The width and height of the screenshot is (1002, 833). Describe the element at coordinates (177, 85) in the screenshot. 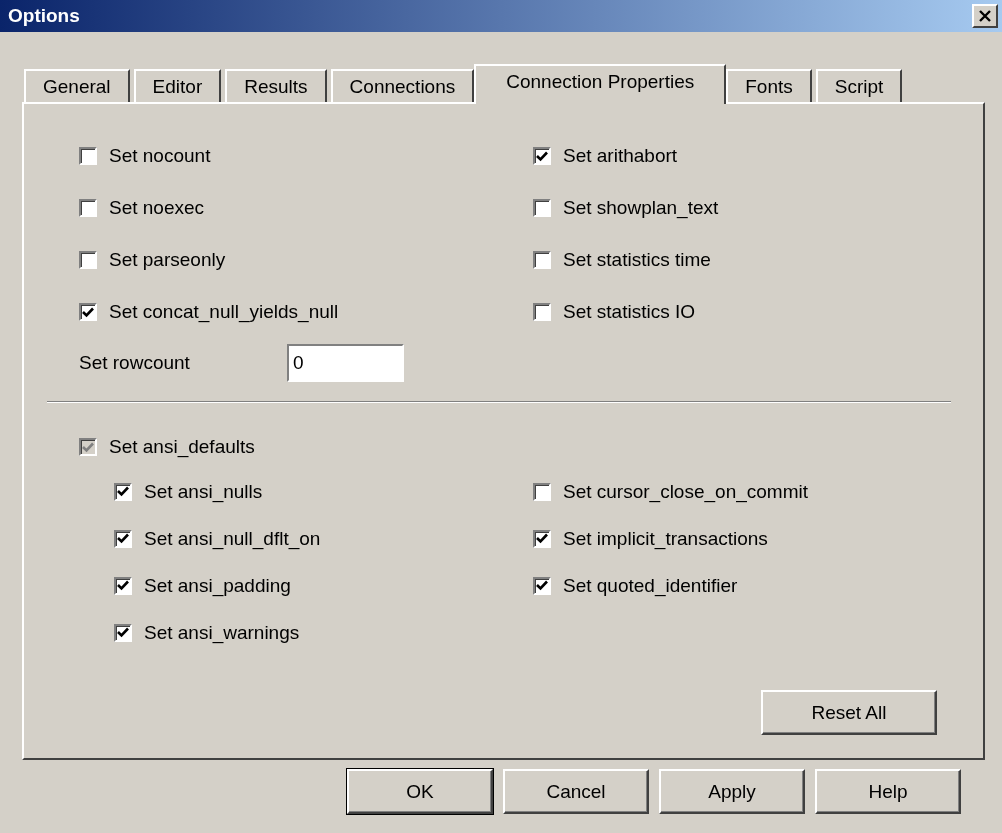

I see `tab: Editor` at that location.